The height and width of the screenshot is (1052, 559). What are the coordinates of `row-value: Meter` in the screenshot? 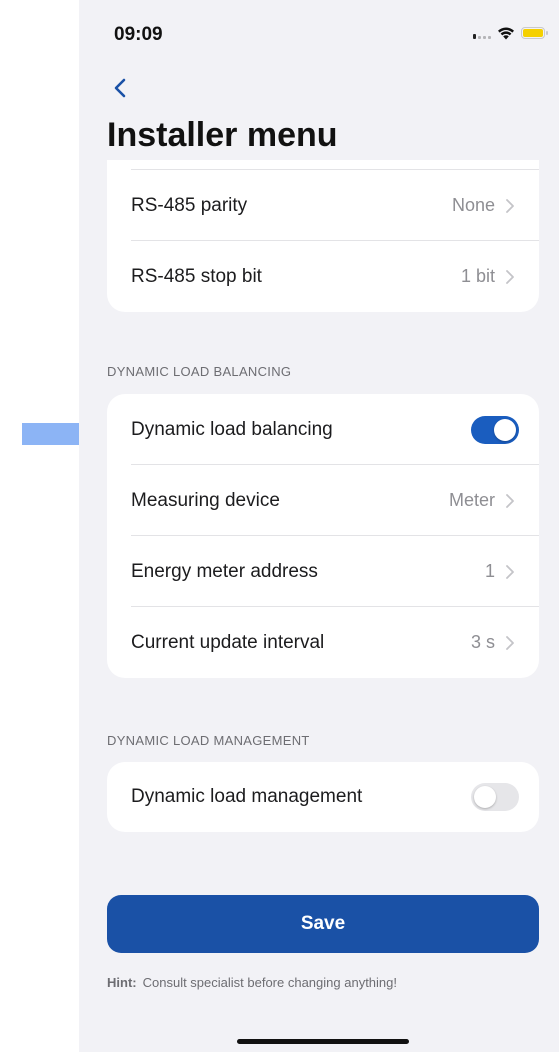 It's located at (471, 500).